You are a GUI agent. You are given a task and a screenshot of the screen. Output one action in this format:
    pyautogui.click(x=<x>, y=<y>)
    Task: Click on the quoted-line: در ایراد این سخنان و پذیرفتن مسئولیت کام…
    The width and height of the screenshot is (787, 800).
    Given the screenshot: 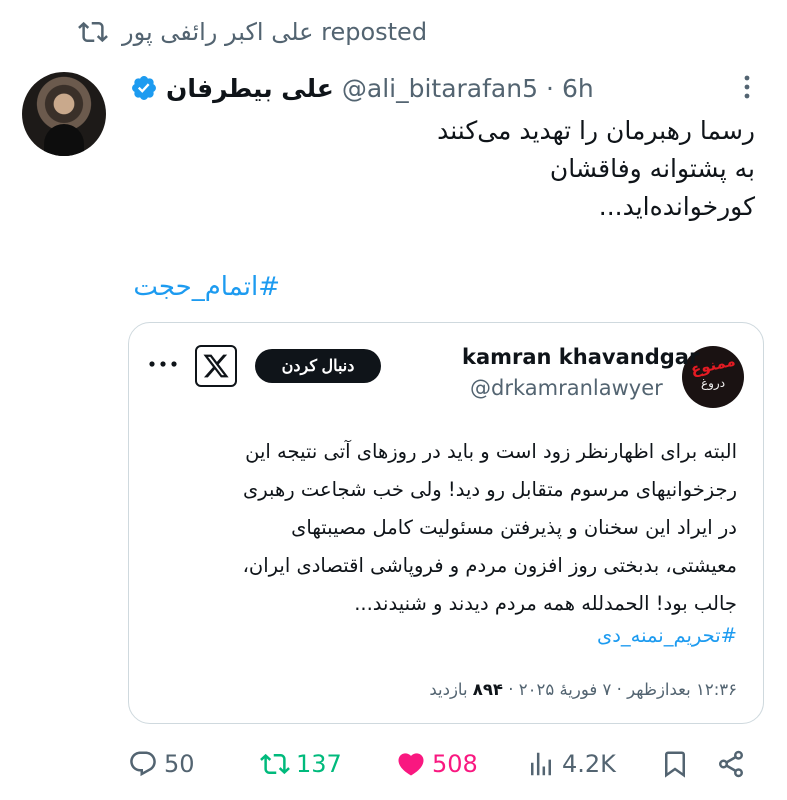 What is the action you would take?
    pyautogui.click(x=514, y=527)
    